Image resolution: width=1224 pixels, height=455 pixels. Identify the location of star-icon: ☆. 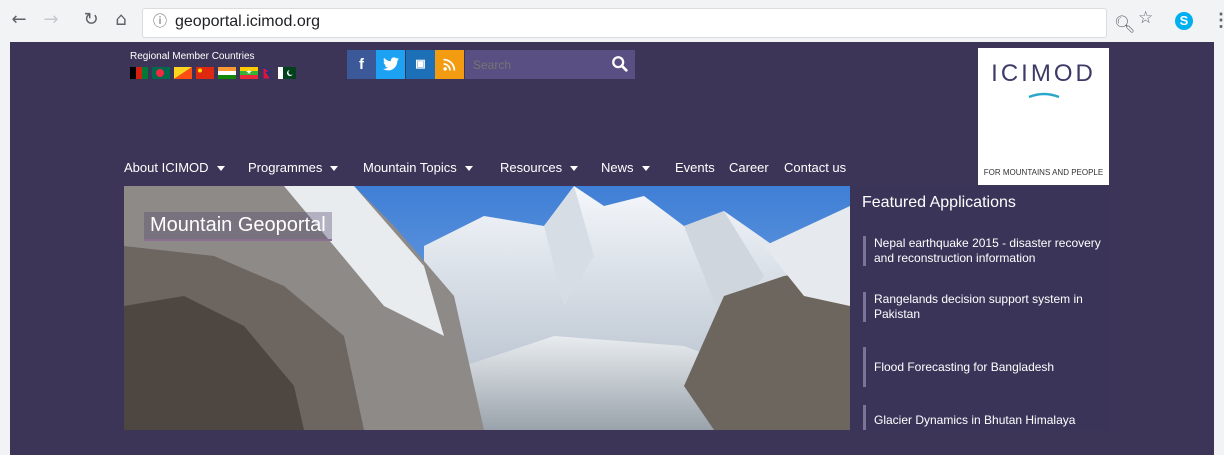
(1145, 18).